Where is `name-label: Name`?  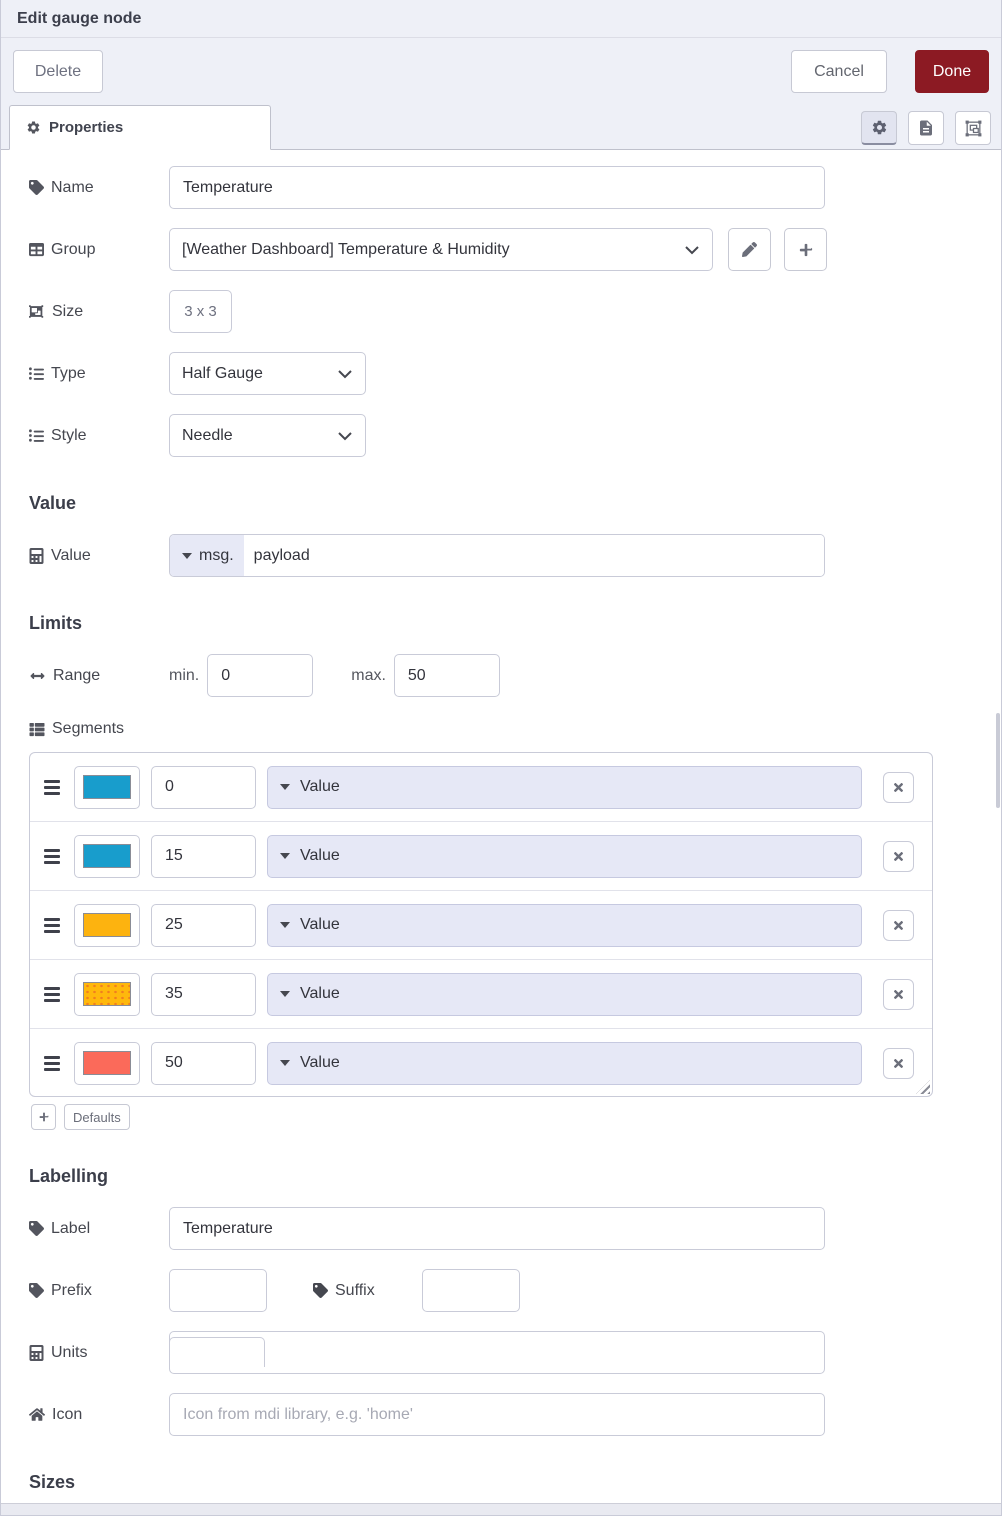
name-label: Name is located at coordinates (99, 188).